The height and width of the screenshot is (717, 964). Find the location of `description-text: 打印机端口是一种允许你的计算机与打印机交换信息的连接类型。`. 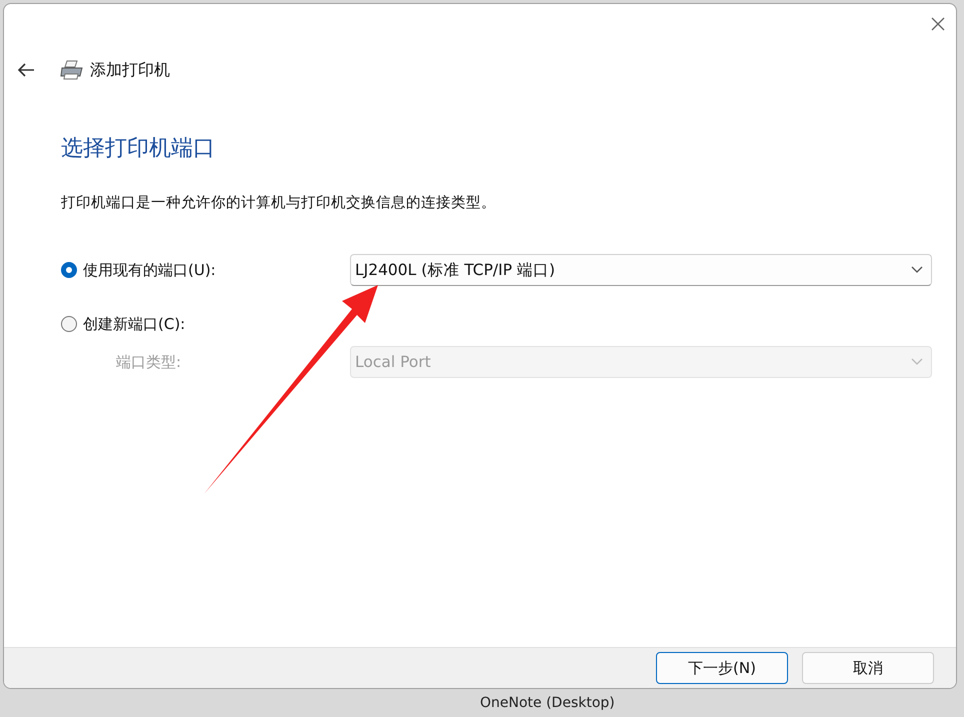

description-text: 打印机端口是一种允许你的计算机与打印机交换信息的连接类型。 is located at coordinates (279, 203).